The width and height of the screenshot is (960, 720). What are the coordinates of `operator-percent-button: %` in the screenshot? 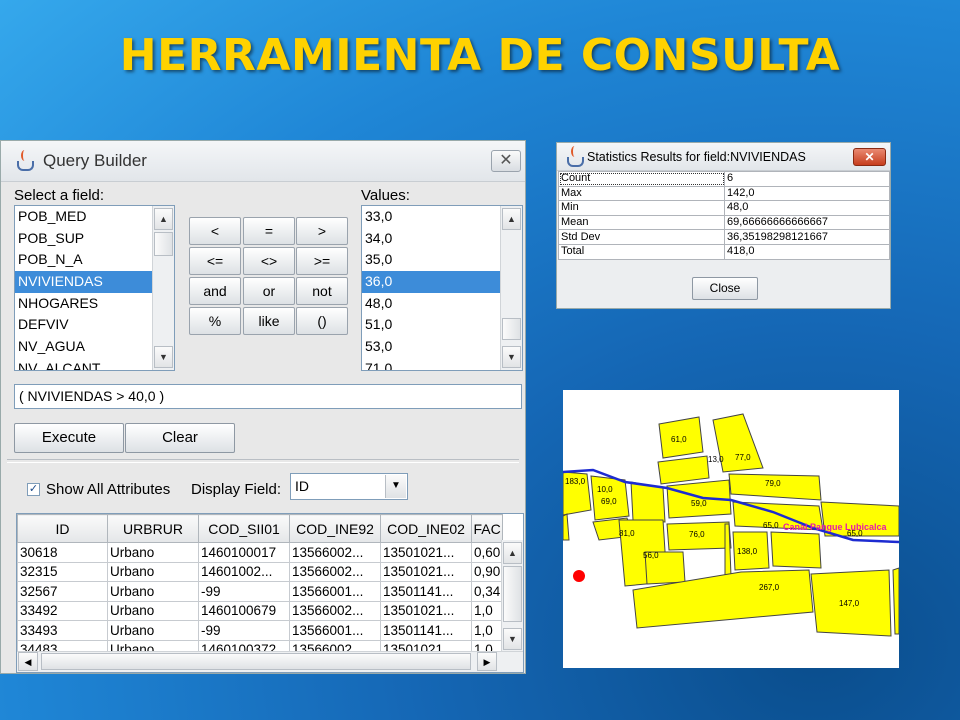 It's located at (215, 321).